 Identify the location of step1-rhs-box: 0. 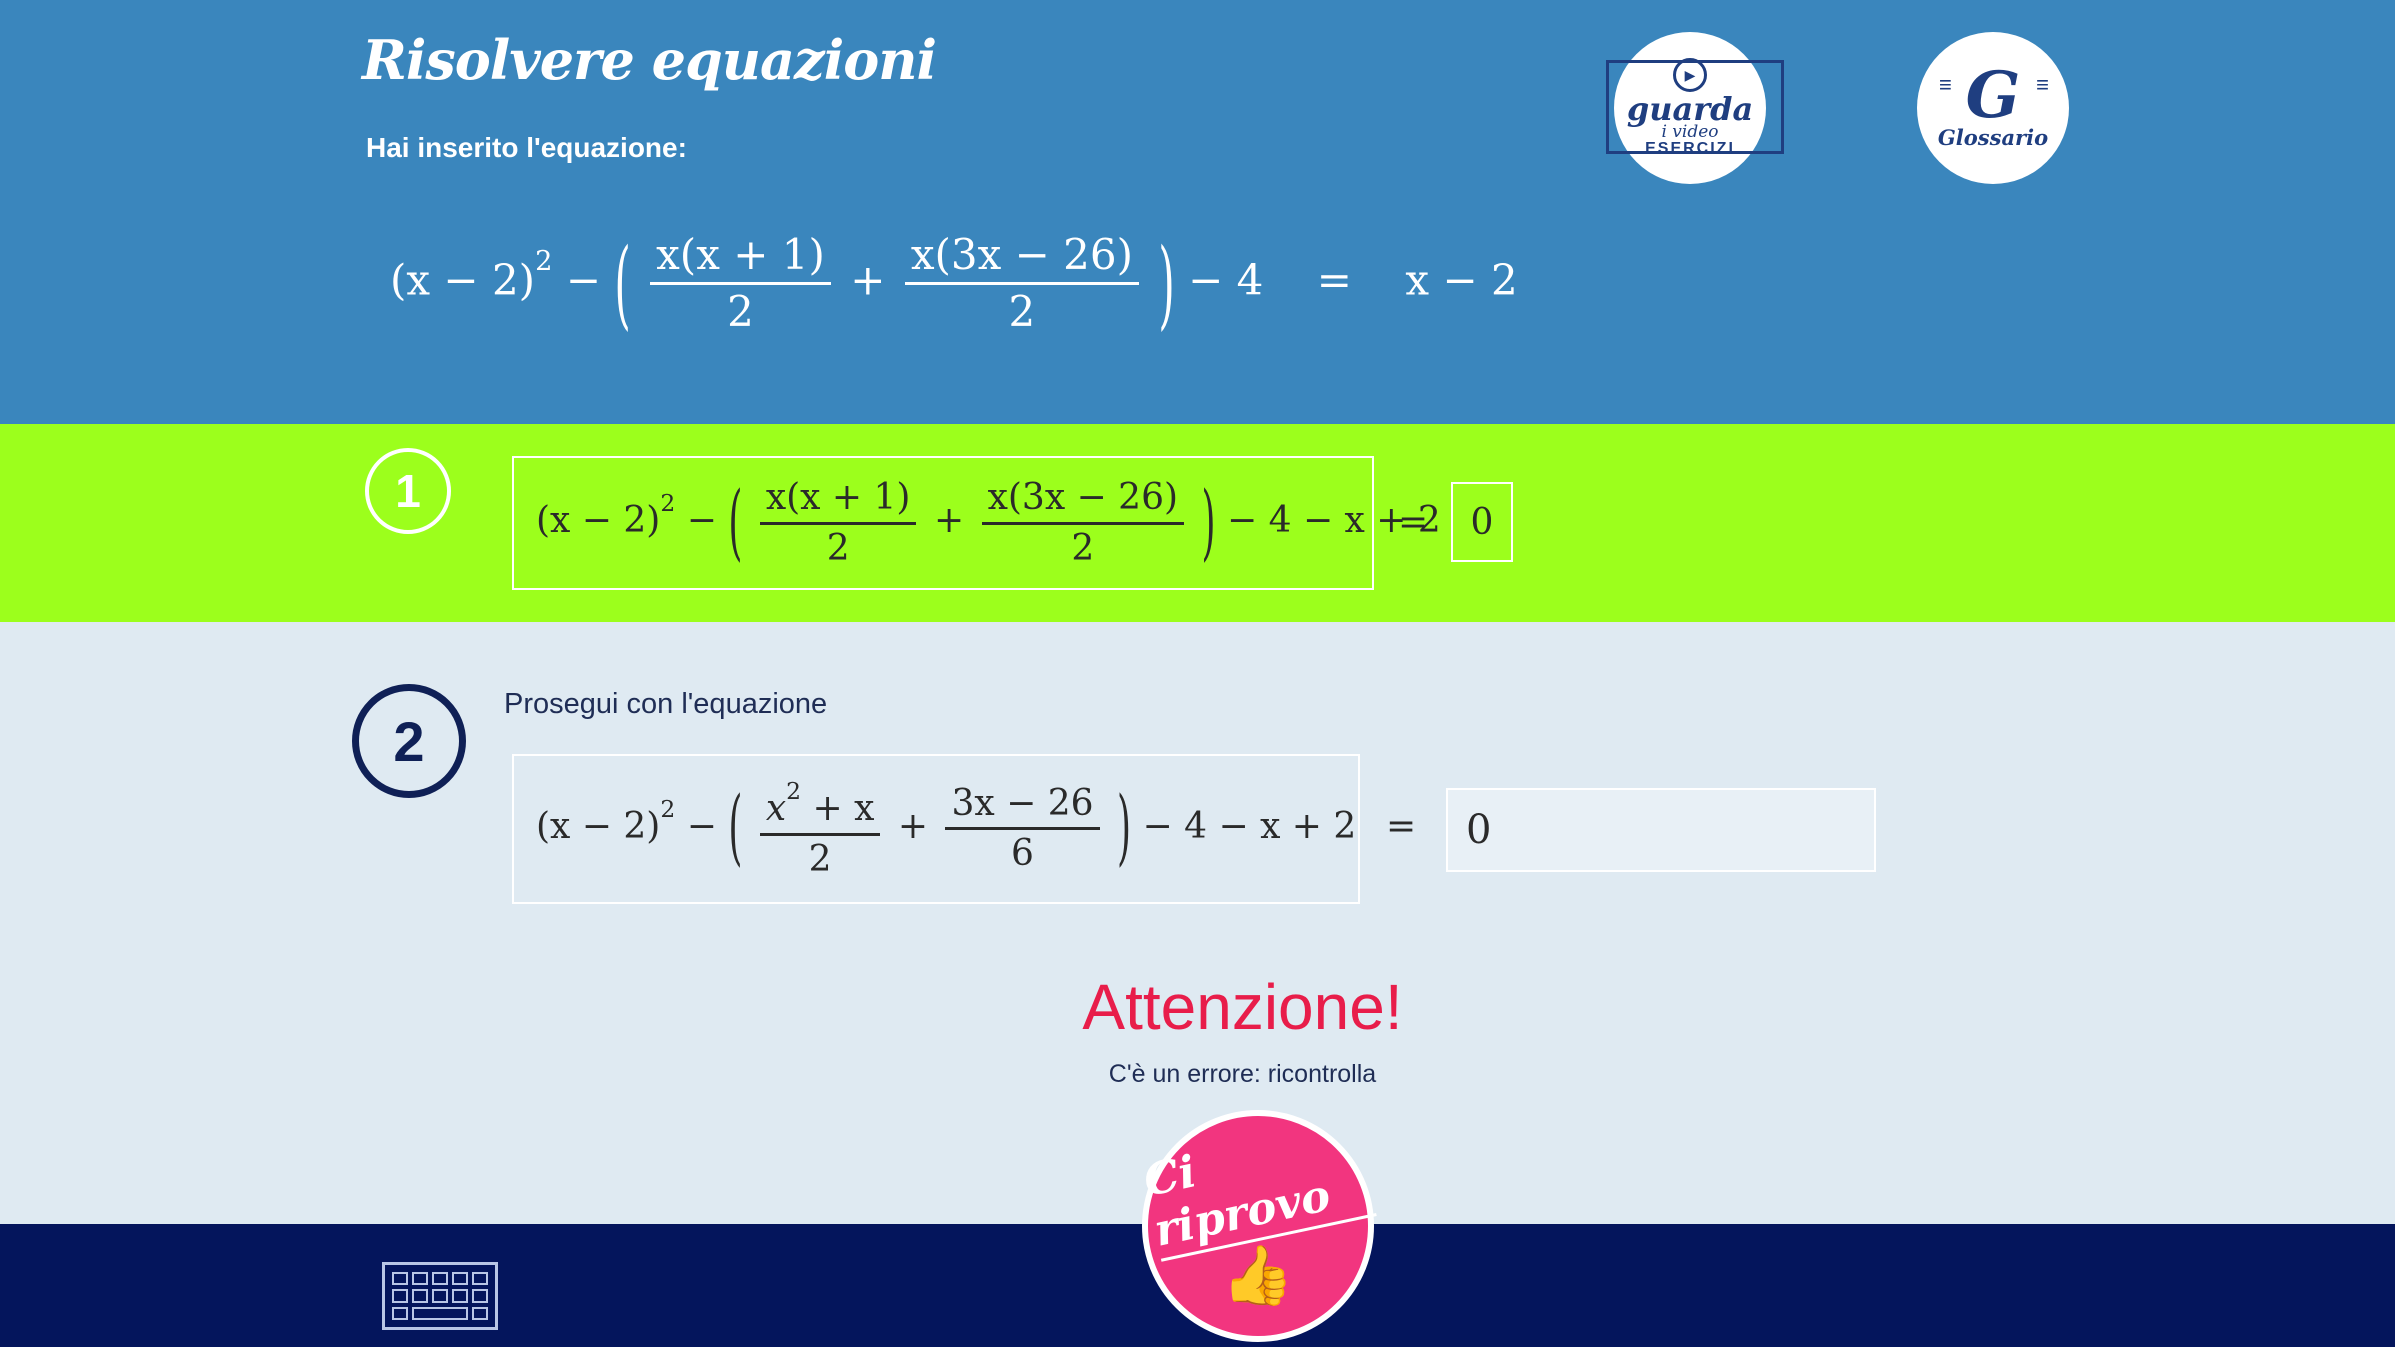
(1482, 522).